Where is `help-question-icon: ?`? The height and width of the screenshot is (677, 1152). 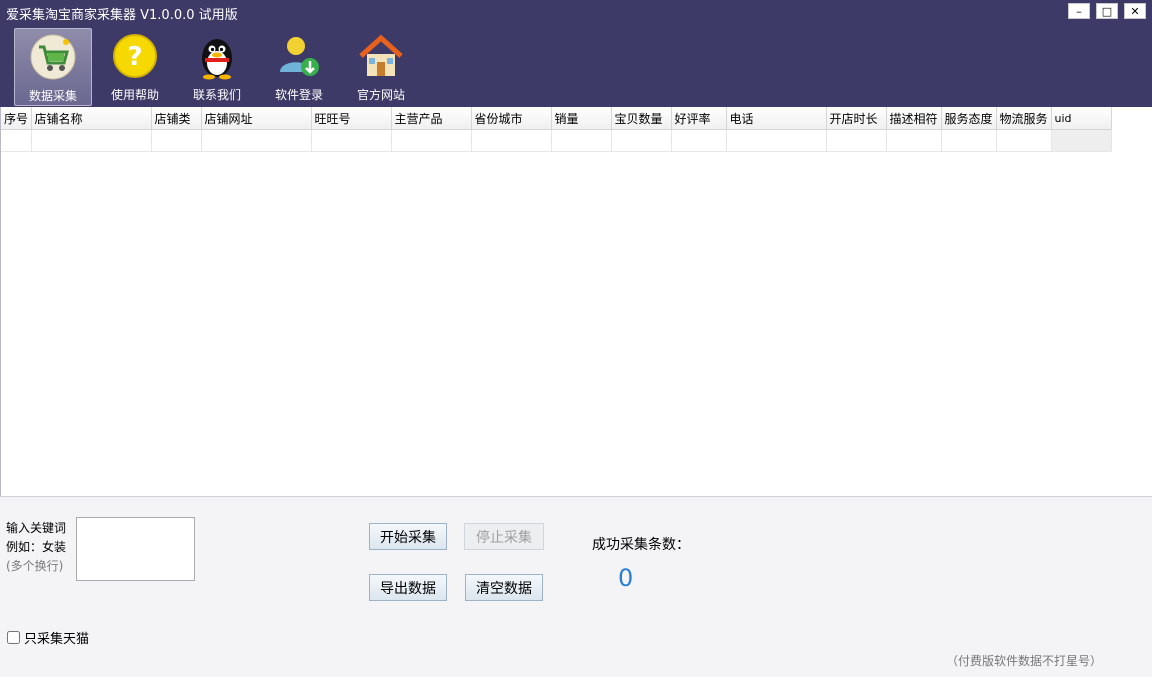
help-question-icon: ? is located at coordinates (135, 56).